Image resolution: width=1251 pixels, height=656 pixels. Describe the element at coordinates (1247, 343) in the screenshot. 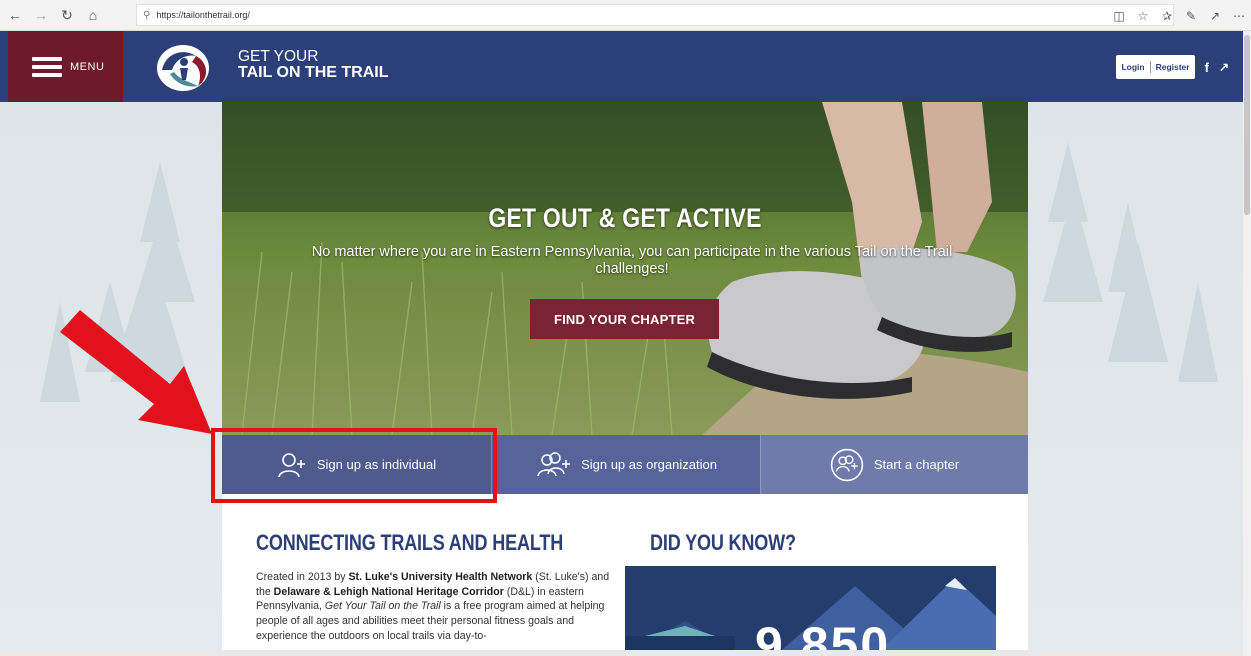

I see `vertical-scrollbar` at that location.